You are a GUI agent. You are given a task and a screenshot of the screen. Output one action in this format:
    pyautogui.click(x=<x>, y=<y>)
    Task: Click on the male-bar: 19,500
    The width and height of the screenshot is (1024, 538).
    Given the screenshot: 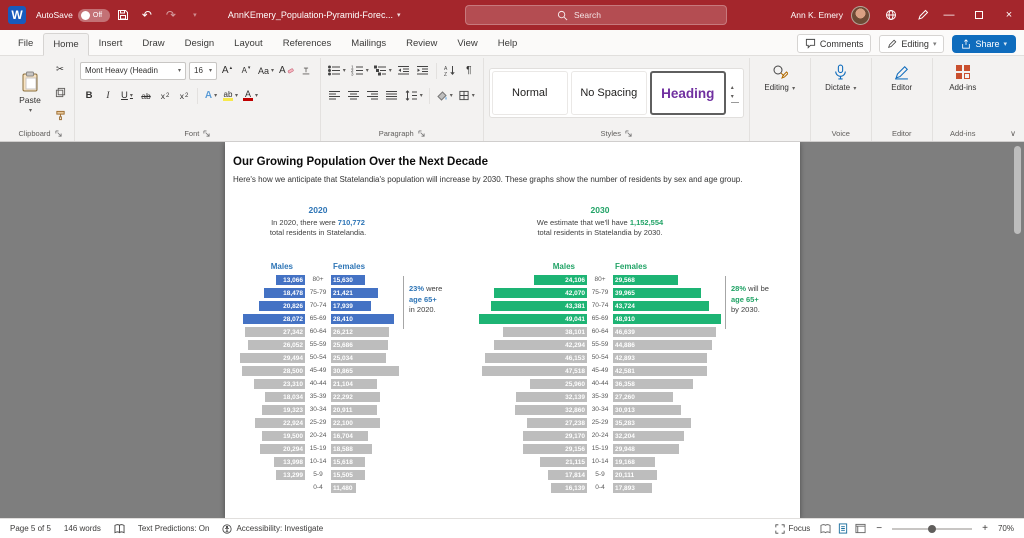 What is the action you would take?
    pyautogui.click(x=283, y=436)
    